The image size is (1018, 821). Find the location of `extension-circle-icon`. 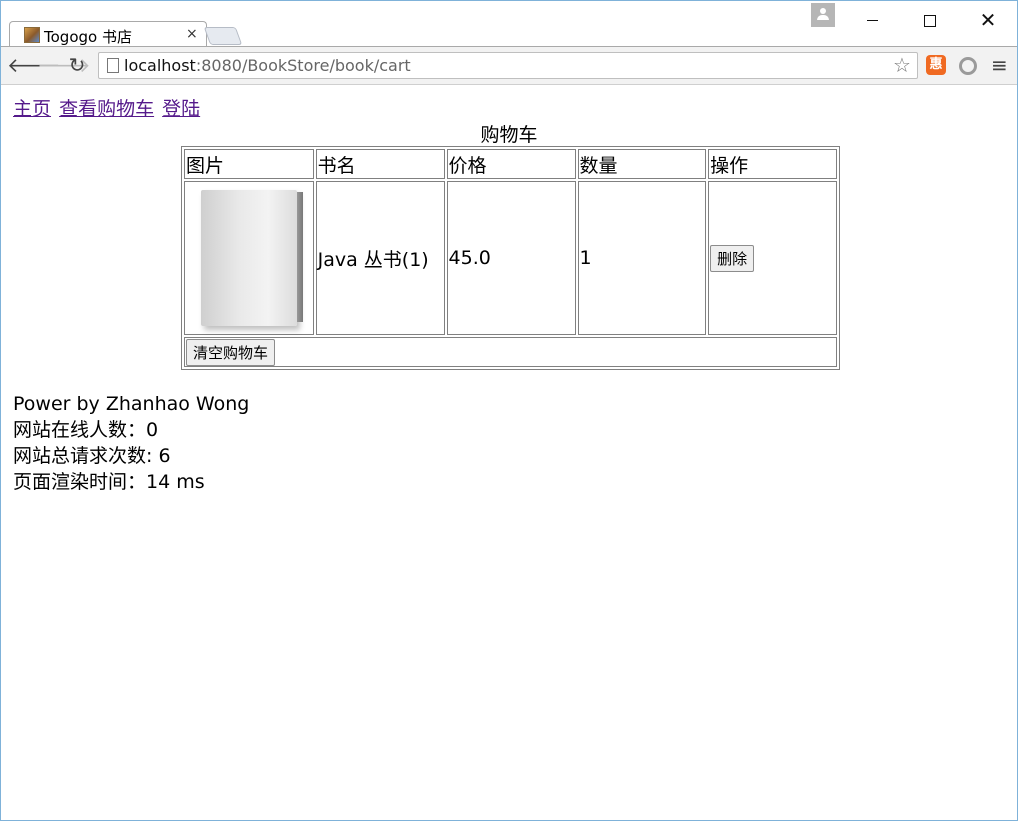

extension-circle-icon is located at coordinates (968, 66).